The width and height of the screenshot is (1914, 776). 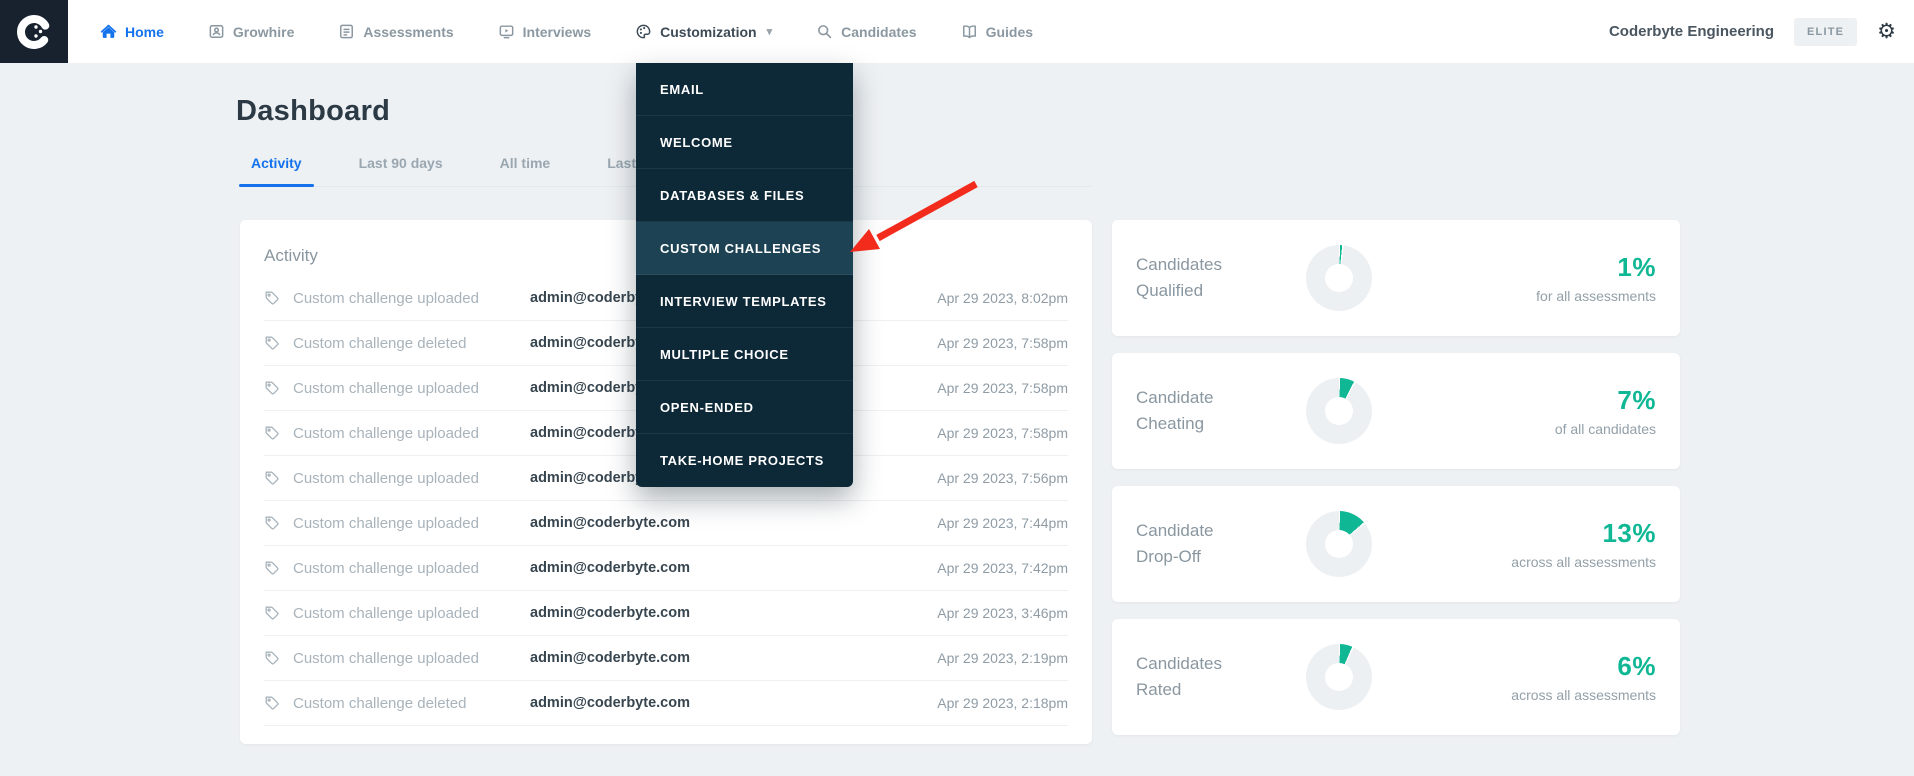 What do you see at coordinates (744, 407) in the screenshot?
I see `menu-item-open-ended: OPEN-ENDED` at bounding box center [744, 407].